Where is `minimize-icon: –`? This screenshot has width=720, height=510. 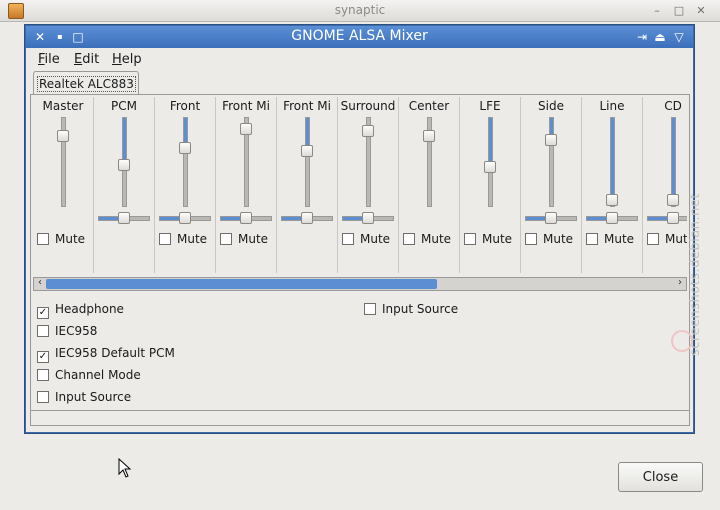 minimize-icon: – is located at coordinates (657, 11).